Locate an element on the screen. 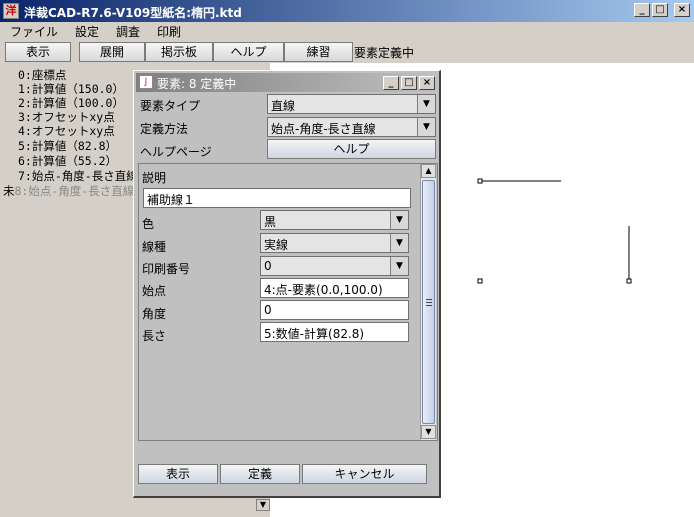  element-type-label: 要素タイプ is located at coordinates (170, 106).